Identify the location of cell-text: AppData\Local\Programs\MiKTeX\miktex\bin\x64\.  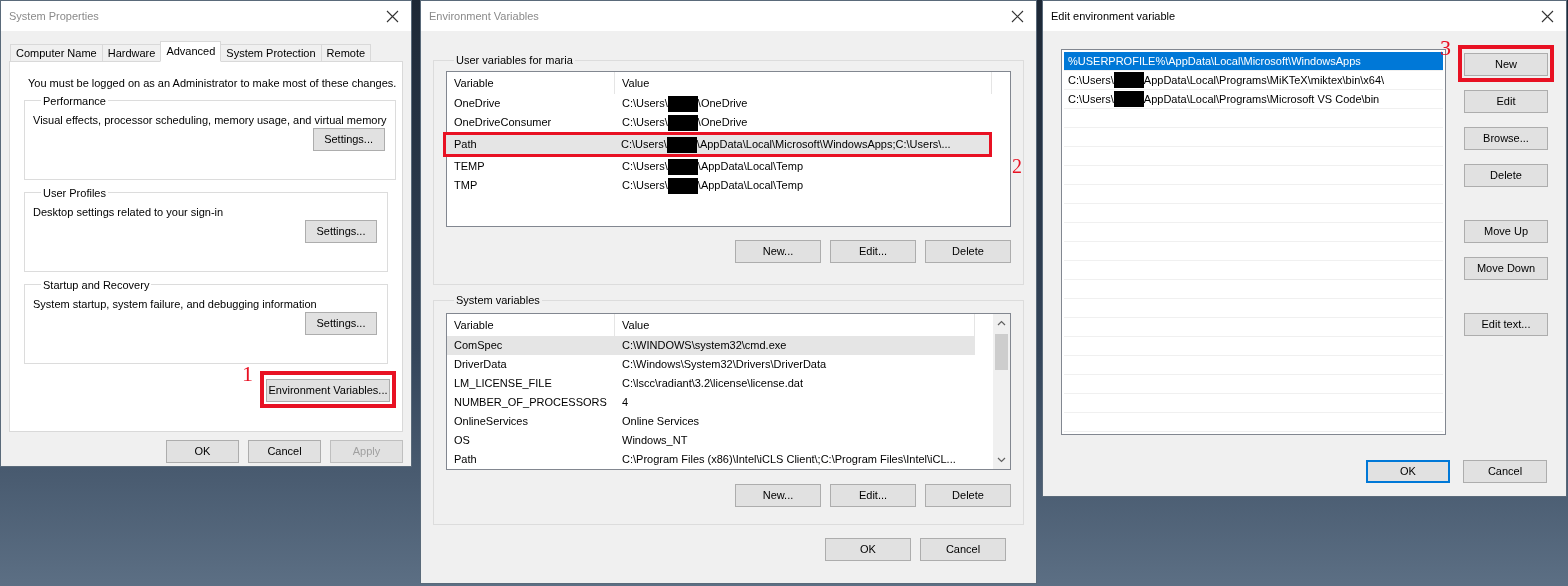
(1264, 80).